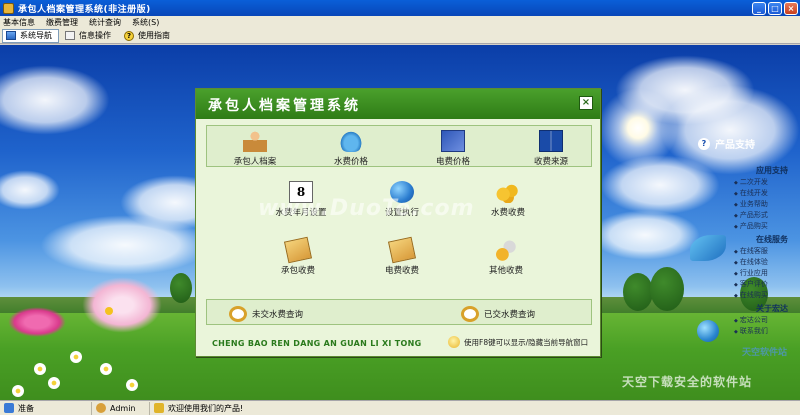 This screenshot has height=415, width=800. I want to click on water-fee-collect-button: 水费收费, so click(508, 199).